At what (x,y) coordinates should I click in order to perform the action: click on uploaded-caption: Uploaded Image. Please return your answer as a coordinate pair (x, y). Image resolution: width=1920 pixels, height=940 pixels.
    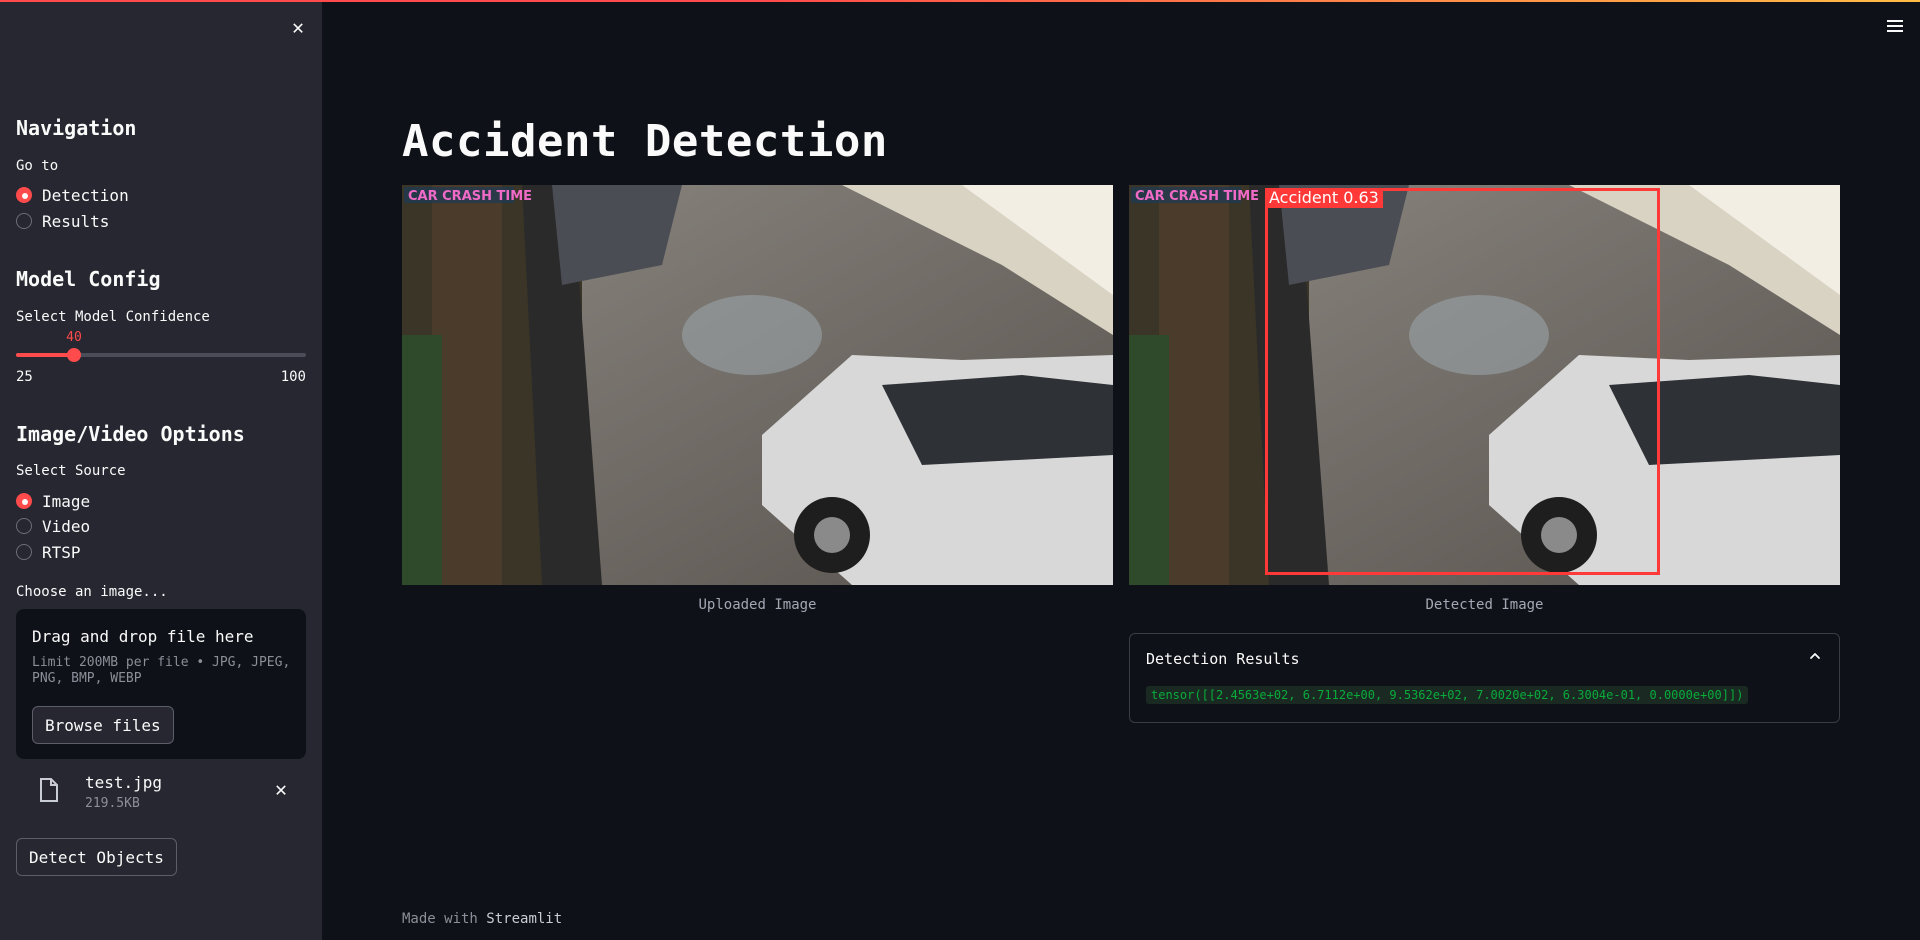
    Looking at the image, I should click on (757, 605).